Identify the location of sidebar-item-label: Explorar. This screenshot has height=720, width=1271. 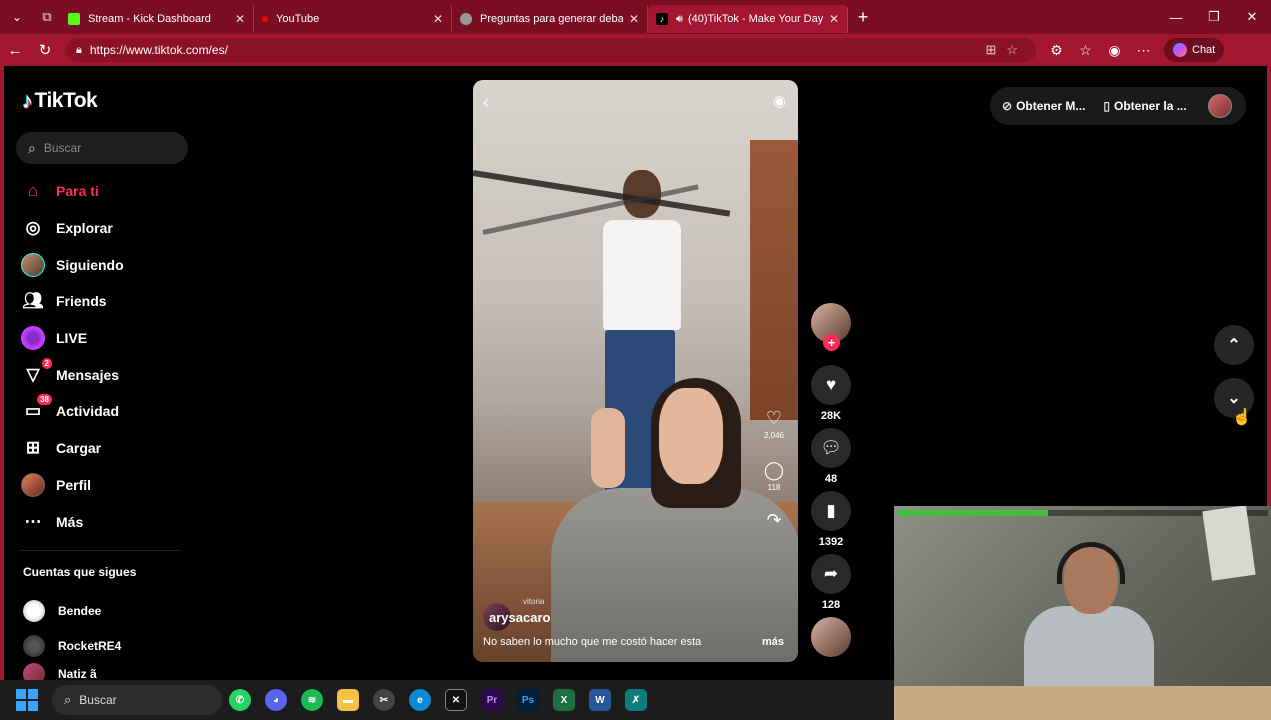
(84, 228).